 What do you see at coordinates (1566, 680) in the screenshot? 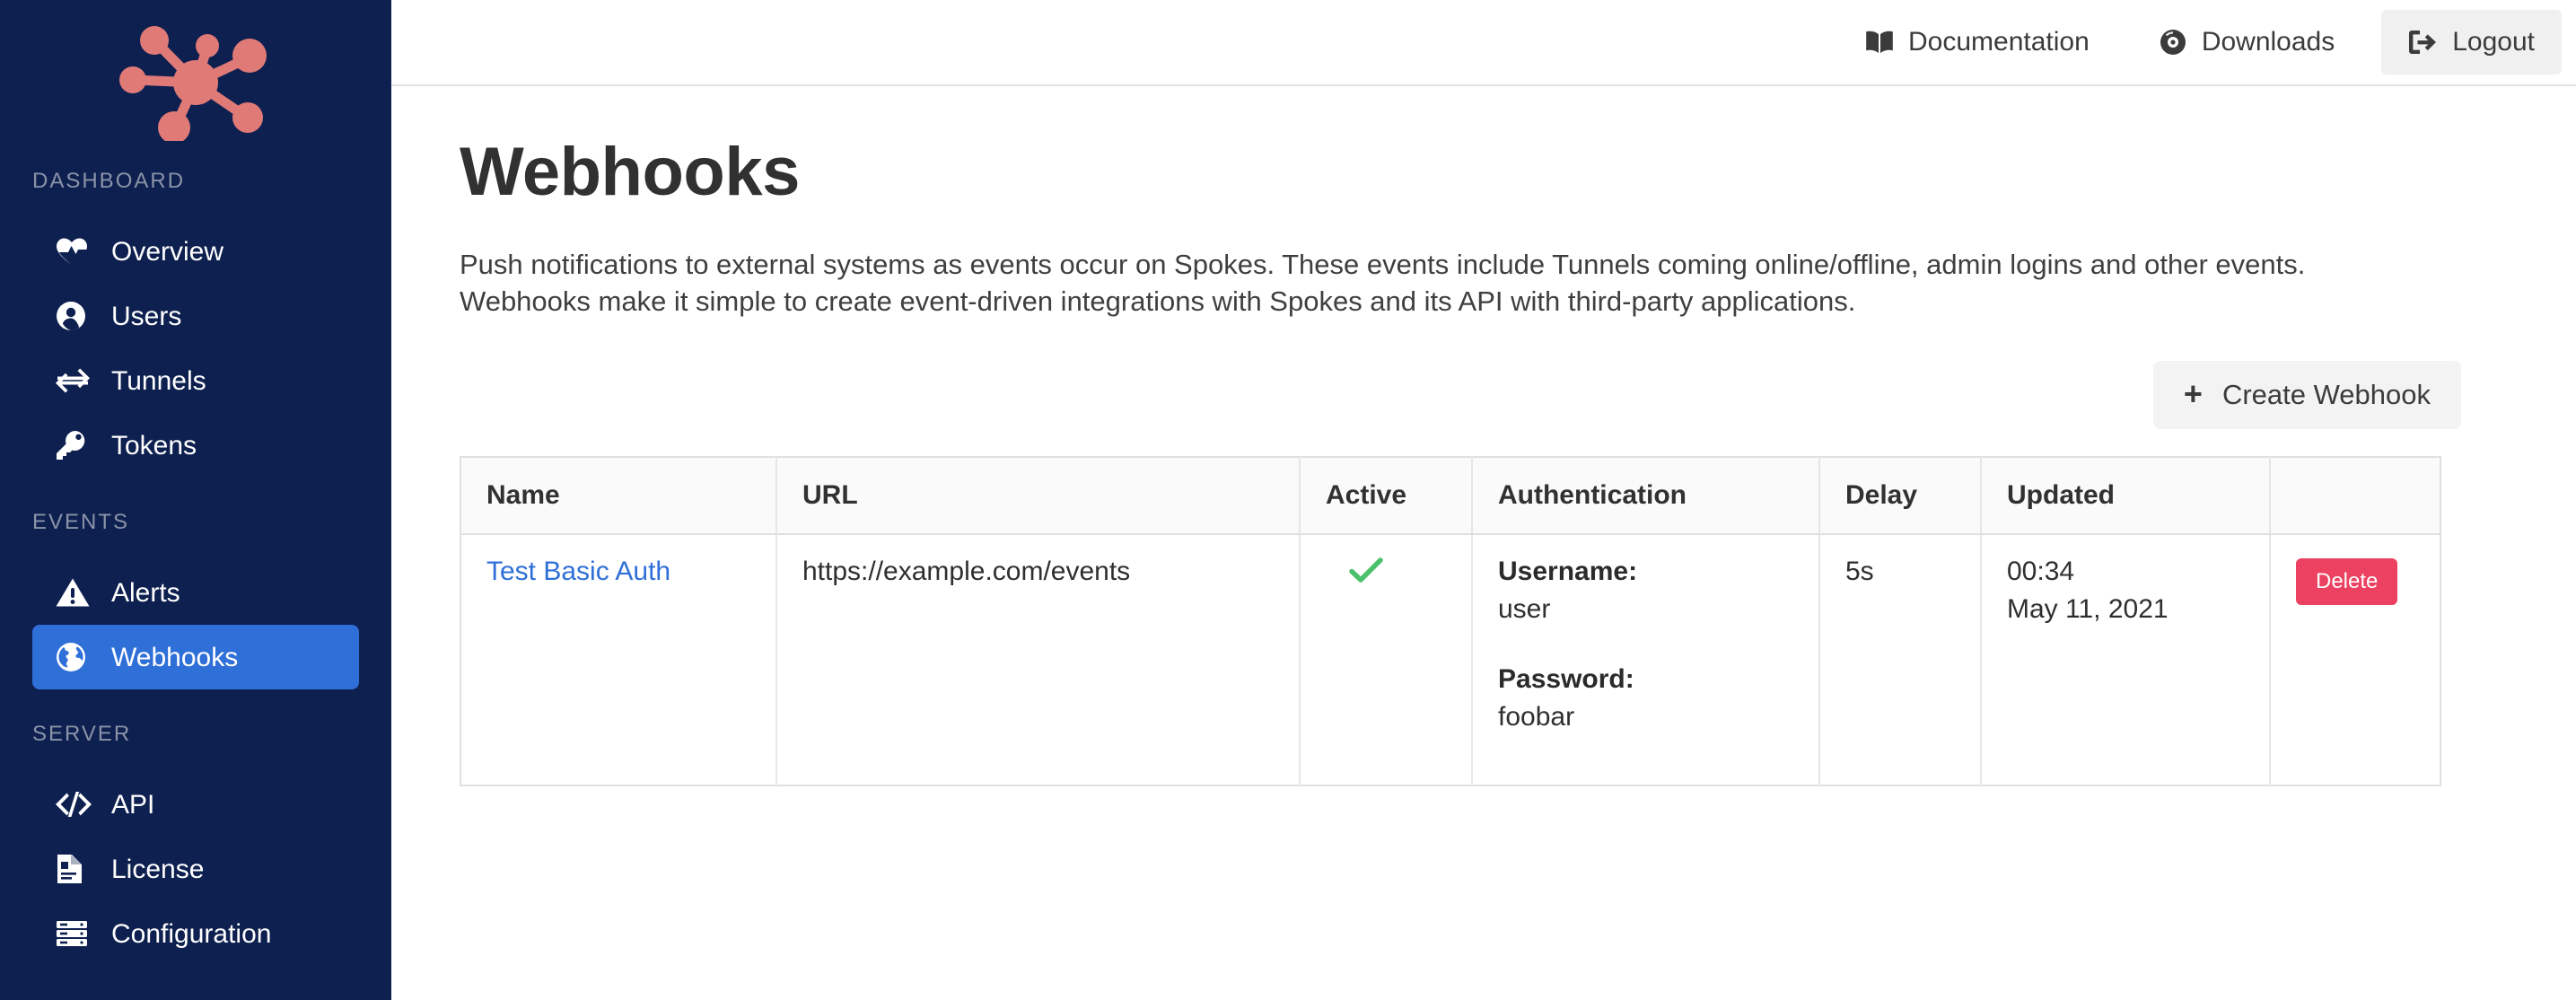
I see `password-label: Password:` at bounding box center [1566, 680].